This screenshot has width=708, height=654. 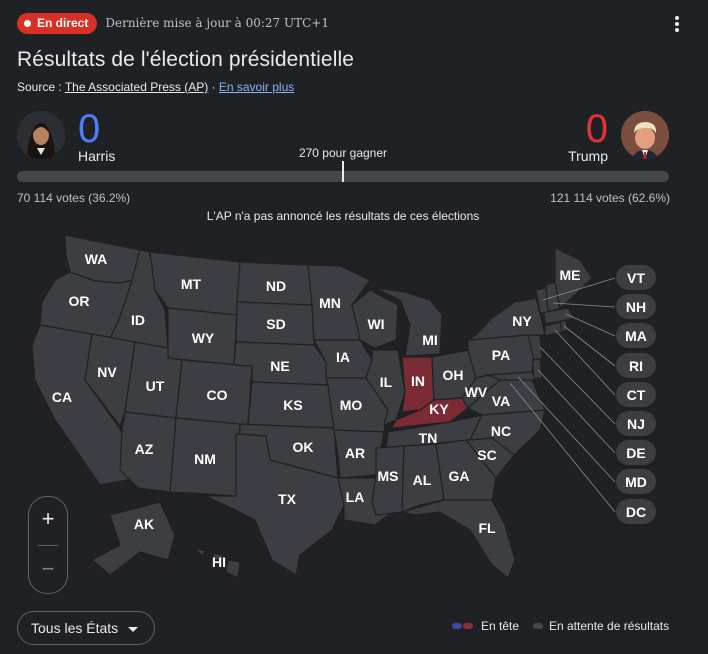 What do you see at coordinates (355, 453) in the screenshot?
I see `label-ar: AR` at bounding box center [355, 453].